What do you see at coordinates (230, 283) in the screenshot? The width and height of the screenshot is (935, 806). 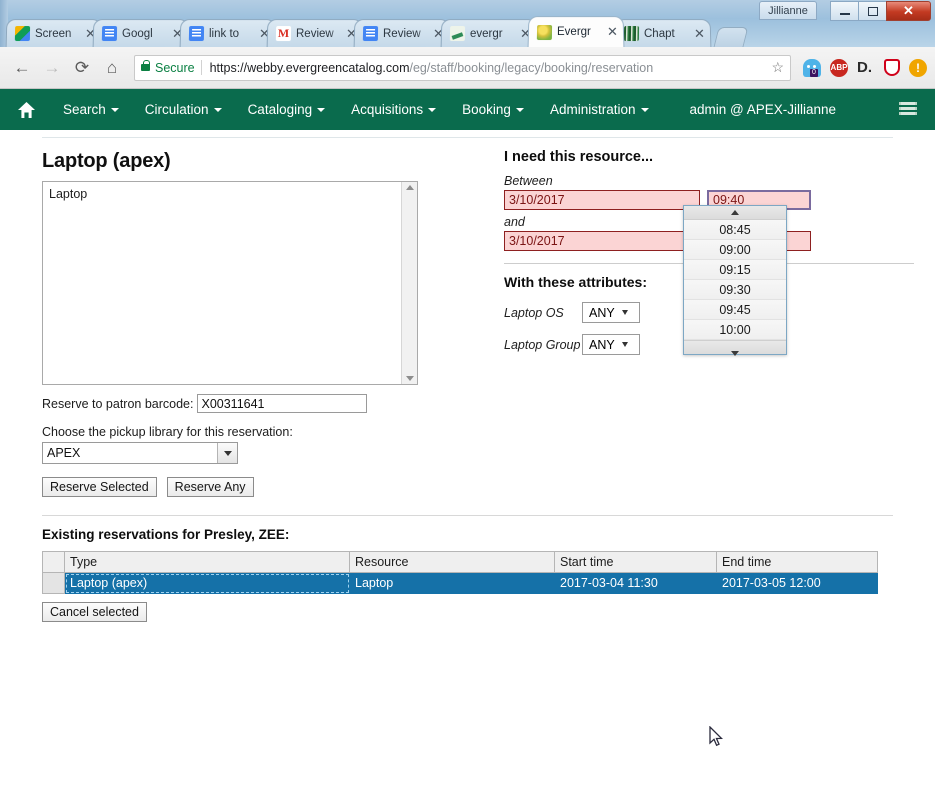 I see `resource-listbox: Laptop` at bounding box center [230, 283].